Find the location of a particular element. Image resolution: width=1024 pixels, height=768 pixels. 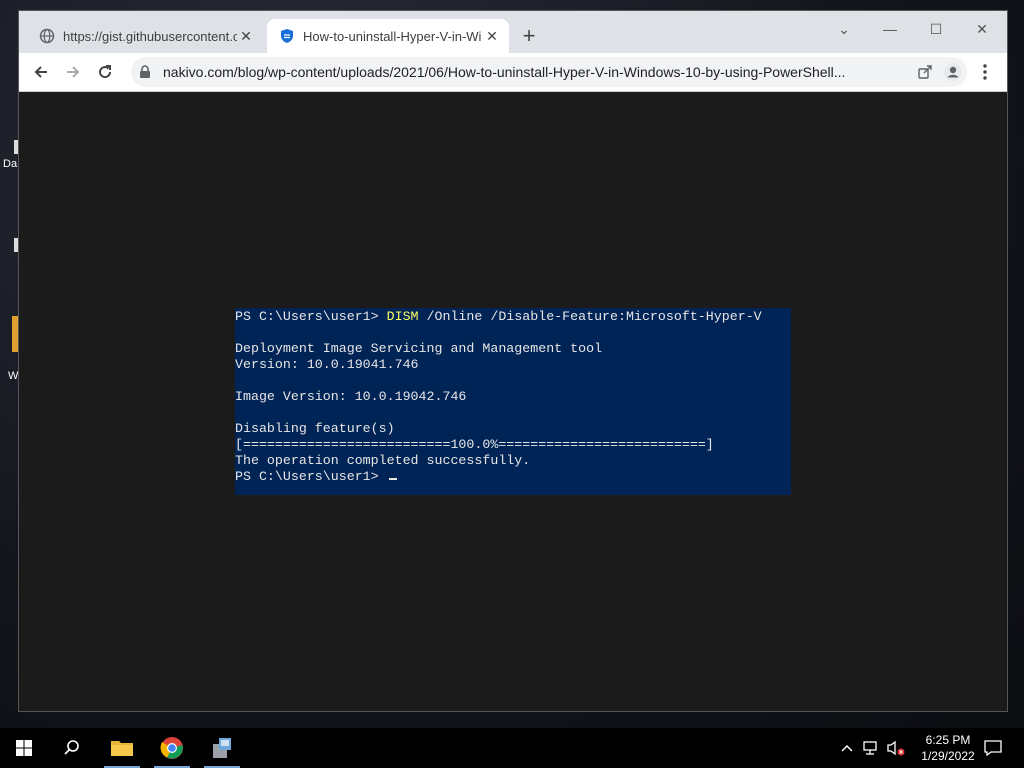

file-explorer-icon is located at coordinates (122, 748).